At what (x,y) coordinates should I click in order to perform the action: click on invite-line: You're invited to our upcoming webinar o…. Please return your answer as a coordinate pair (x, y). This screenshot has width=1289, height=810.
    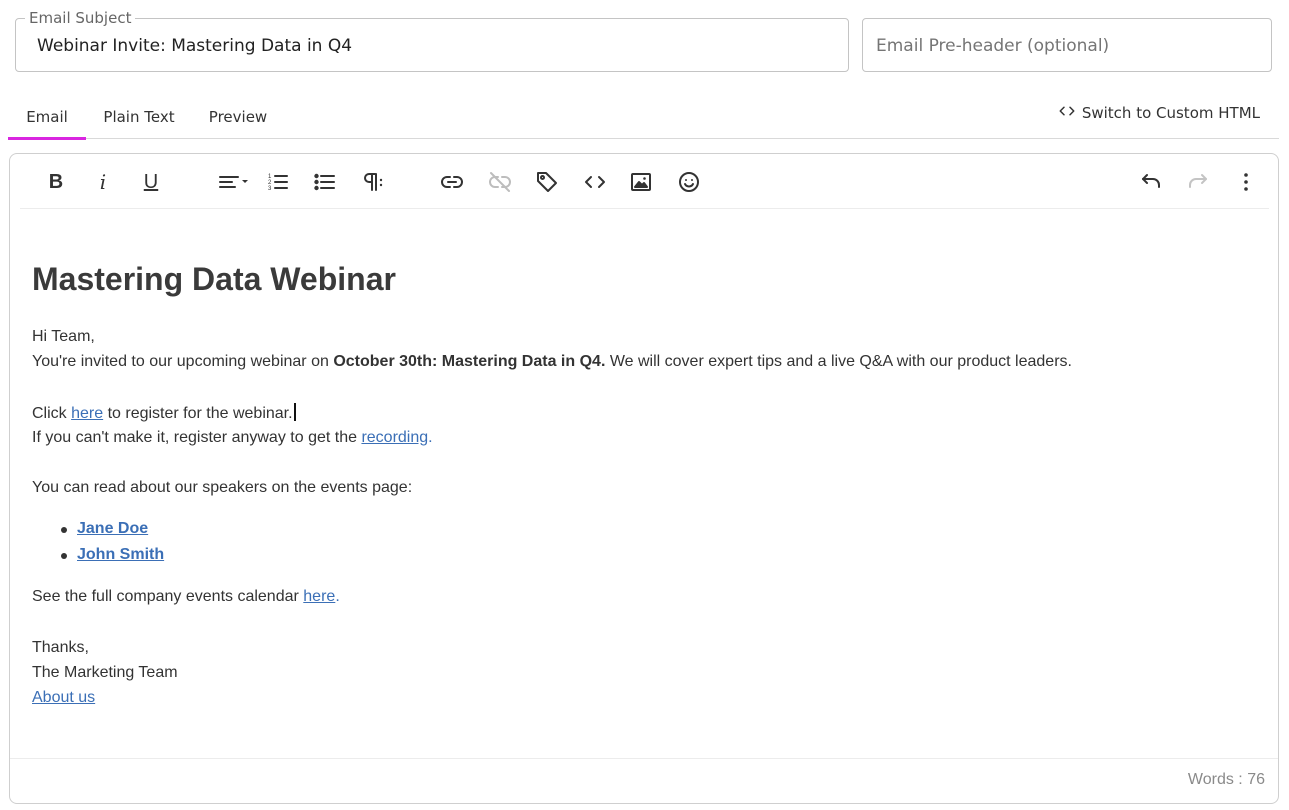
    Looking at the image, I should click on (552, 362).